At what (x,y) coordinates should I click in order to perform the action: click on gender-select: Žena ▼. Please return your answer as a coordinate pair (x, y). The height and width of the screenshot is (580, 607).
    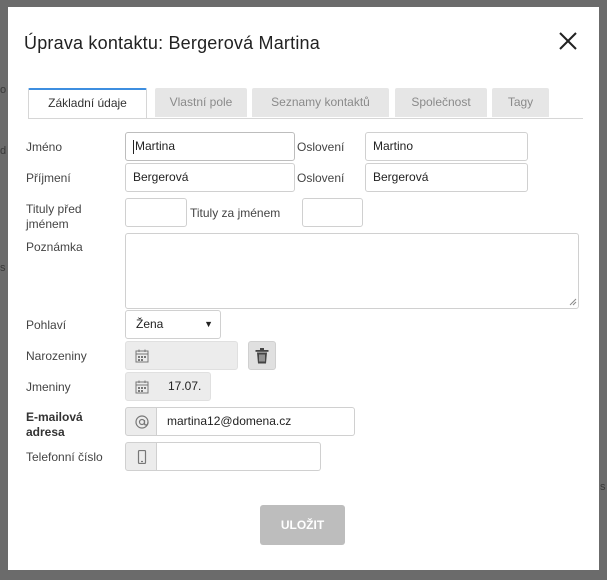
    Looking at the image, I should click on (173, 324).